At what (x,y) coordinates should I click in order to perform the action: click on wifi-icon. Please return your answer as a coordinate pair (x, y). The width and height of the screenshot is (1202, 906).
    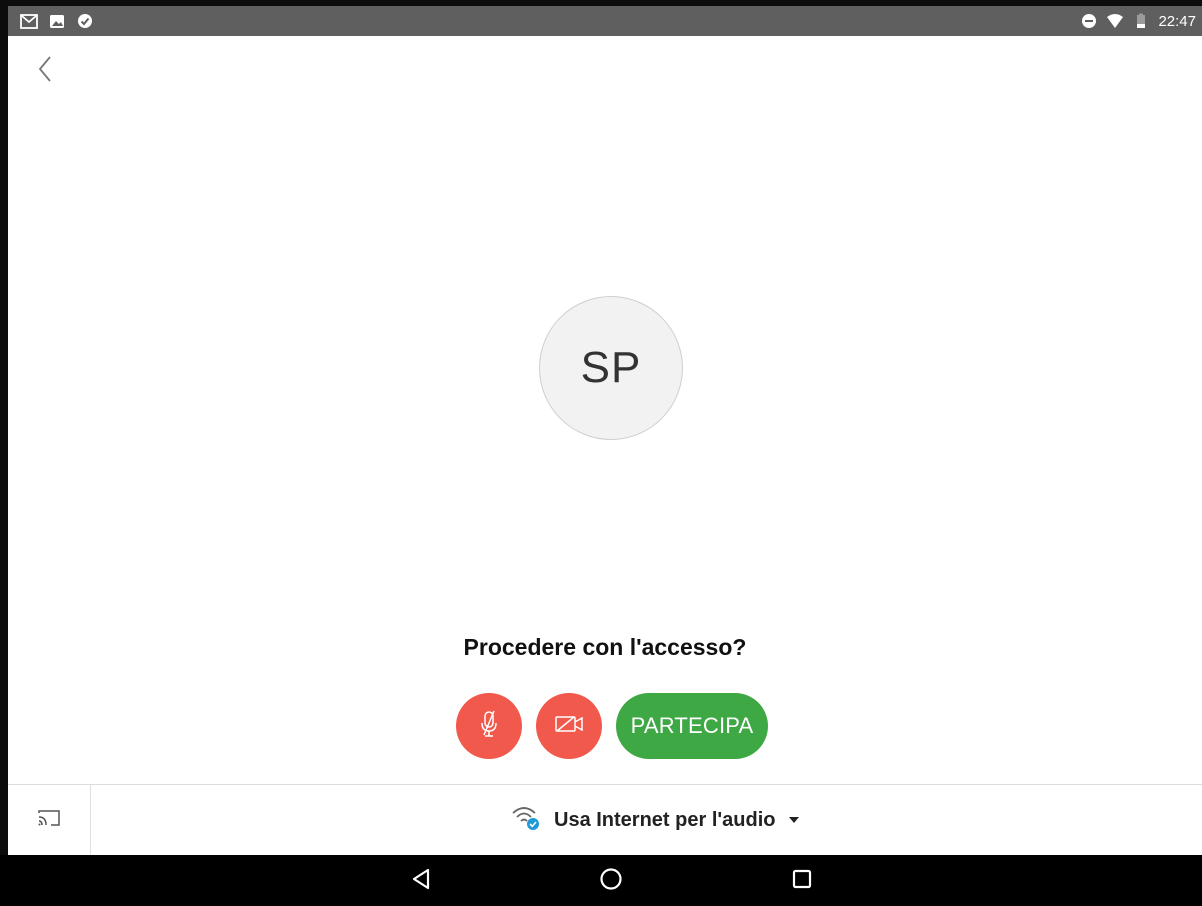
    Looking at the image, I should click on (1115, 21).